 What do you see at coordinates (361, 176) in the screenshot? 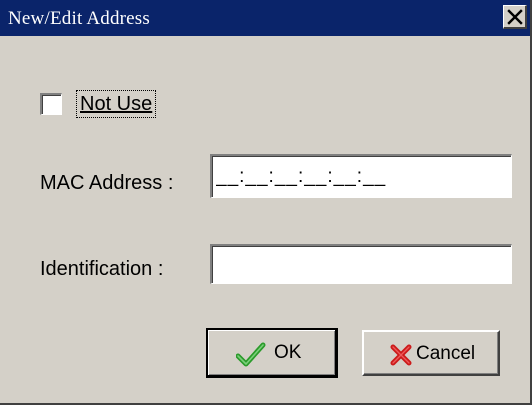
I see `mac-address-input` at bounding box center [361, 176].